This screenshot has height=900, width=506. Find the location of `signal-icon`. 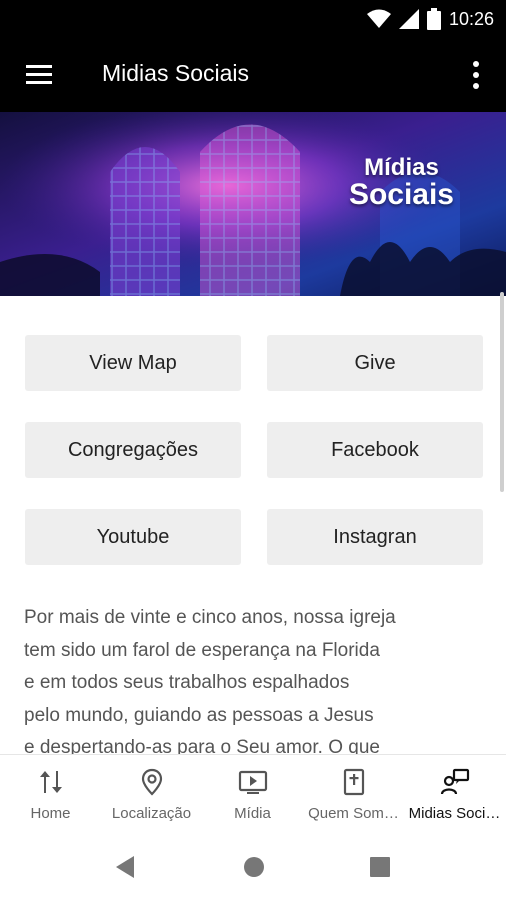

signal-icon is located at coordinates (408, 19).